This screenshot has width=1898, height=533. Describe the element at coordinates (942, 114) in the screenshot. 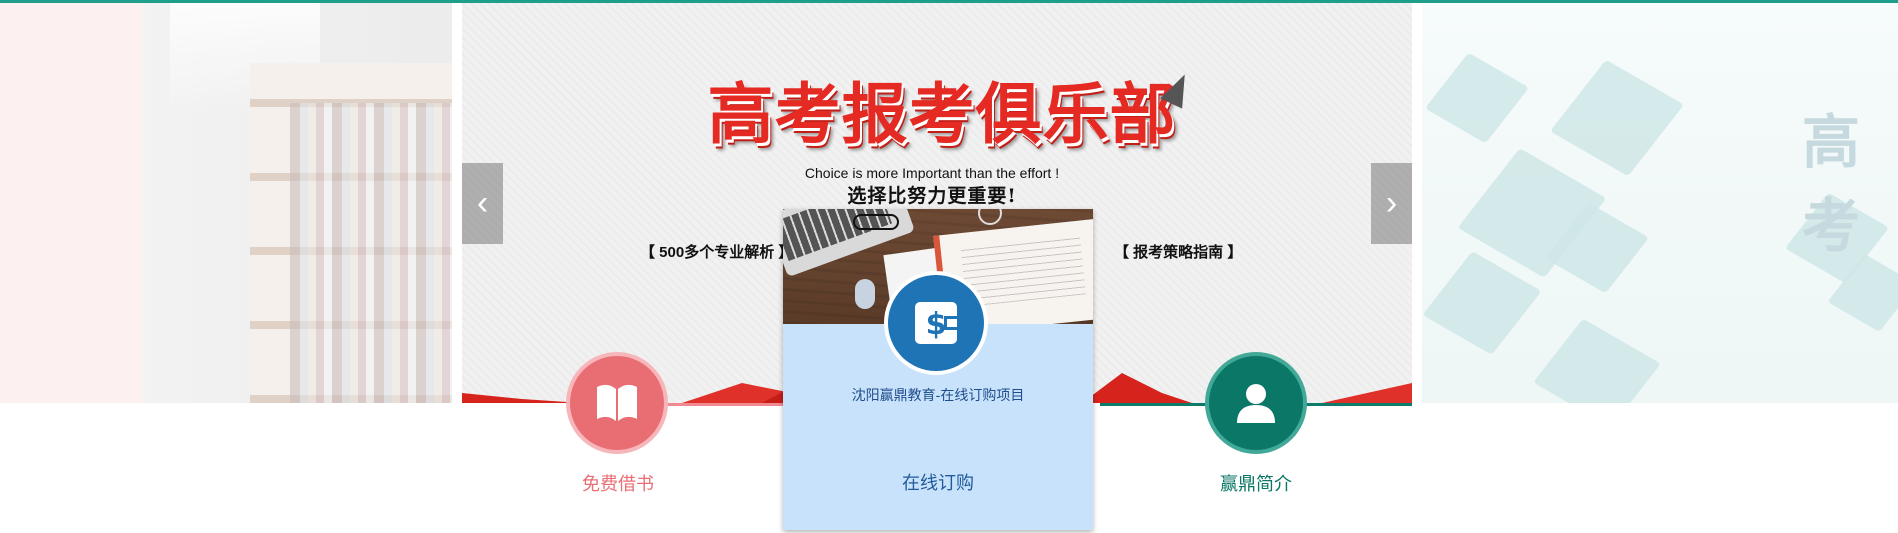

I see `banner-title: 高考报考俱乐部` at that location.